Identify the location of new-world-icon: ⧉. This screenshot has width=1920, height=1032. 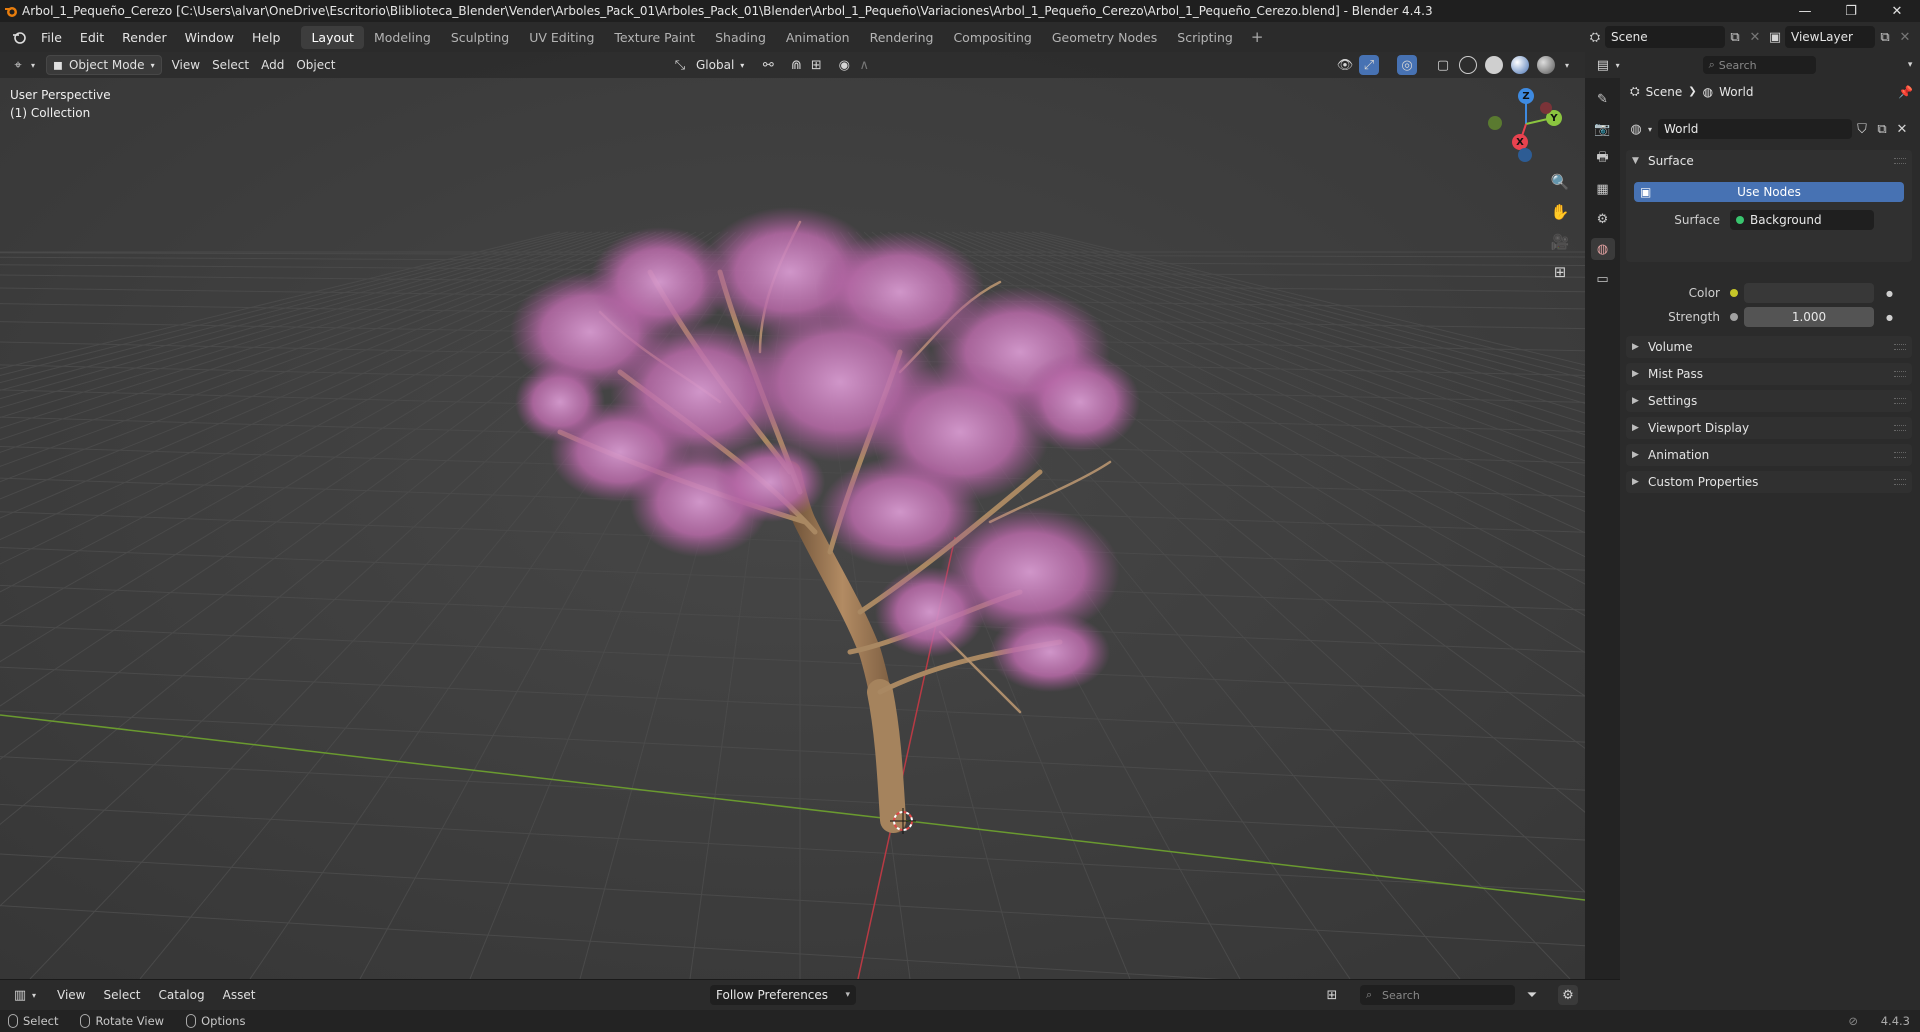
(1882, 129).